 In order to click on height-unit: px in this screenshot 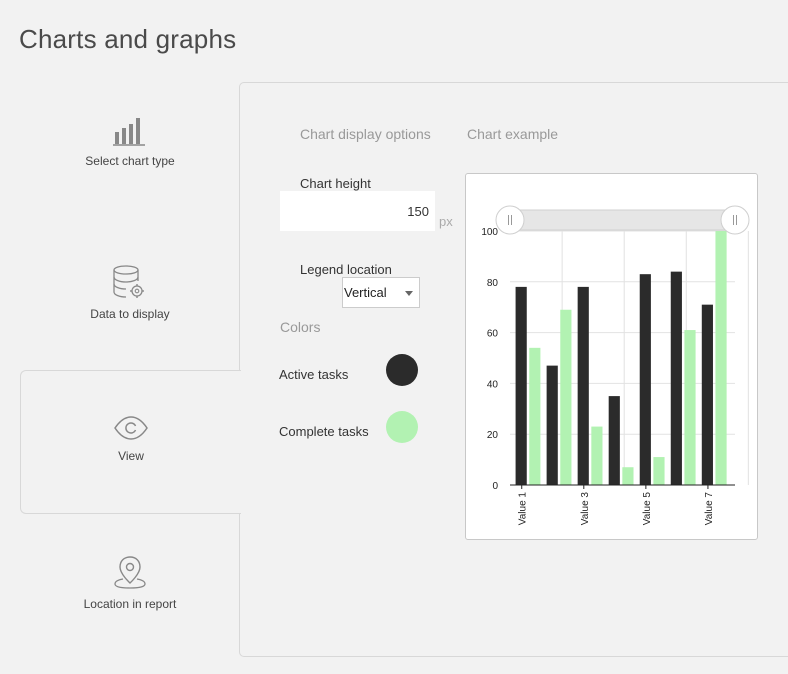, I will do `click(446, 221)`.